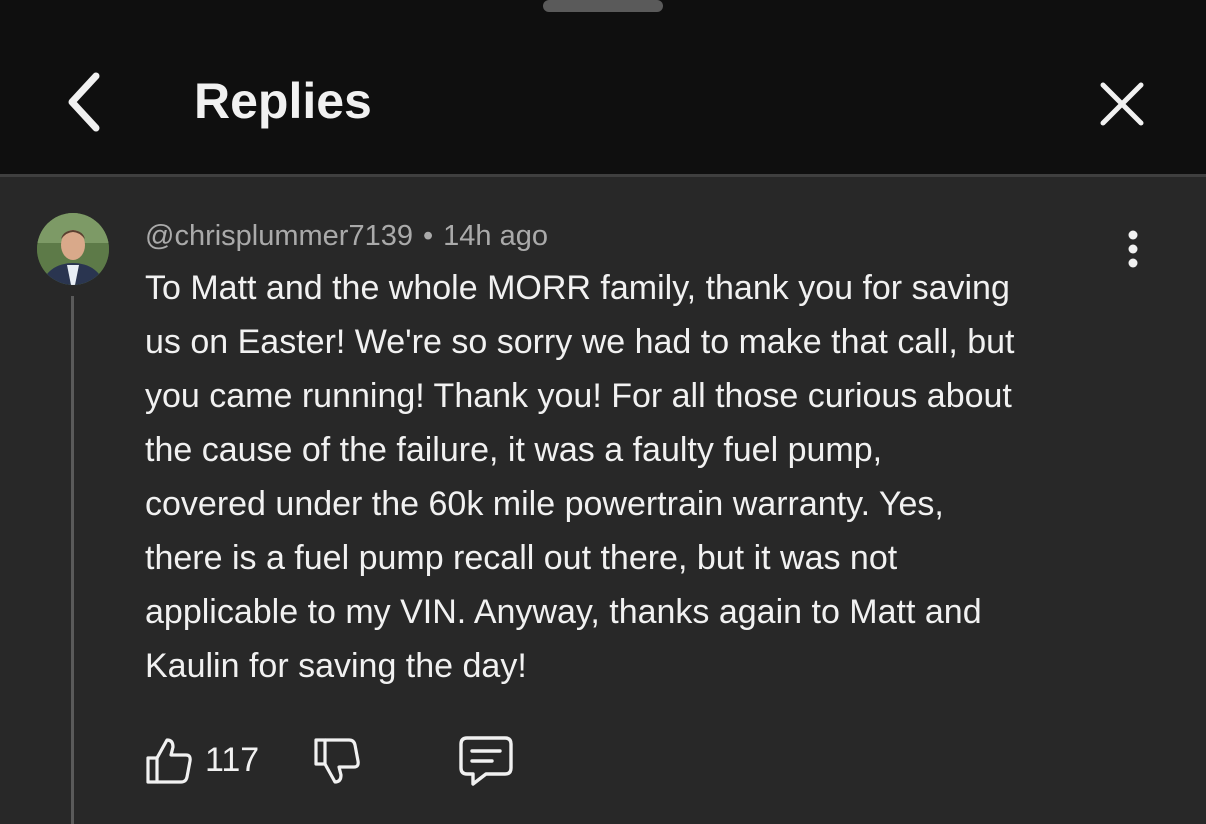 The image size is (1206, 824). Describe the element at coordinates (495, 236) in the screenshot. I see `comment-timestamp: 14h ago` at that location.